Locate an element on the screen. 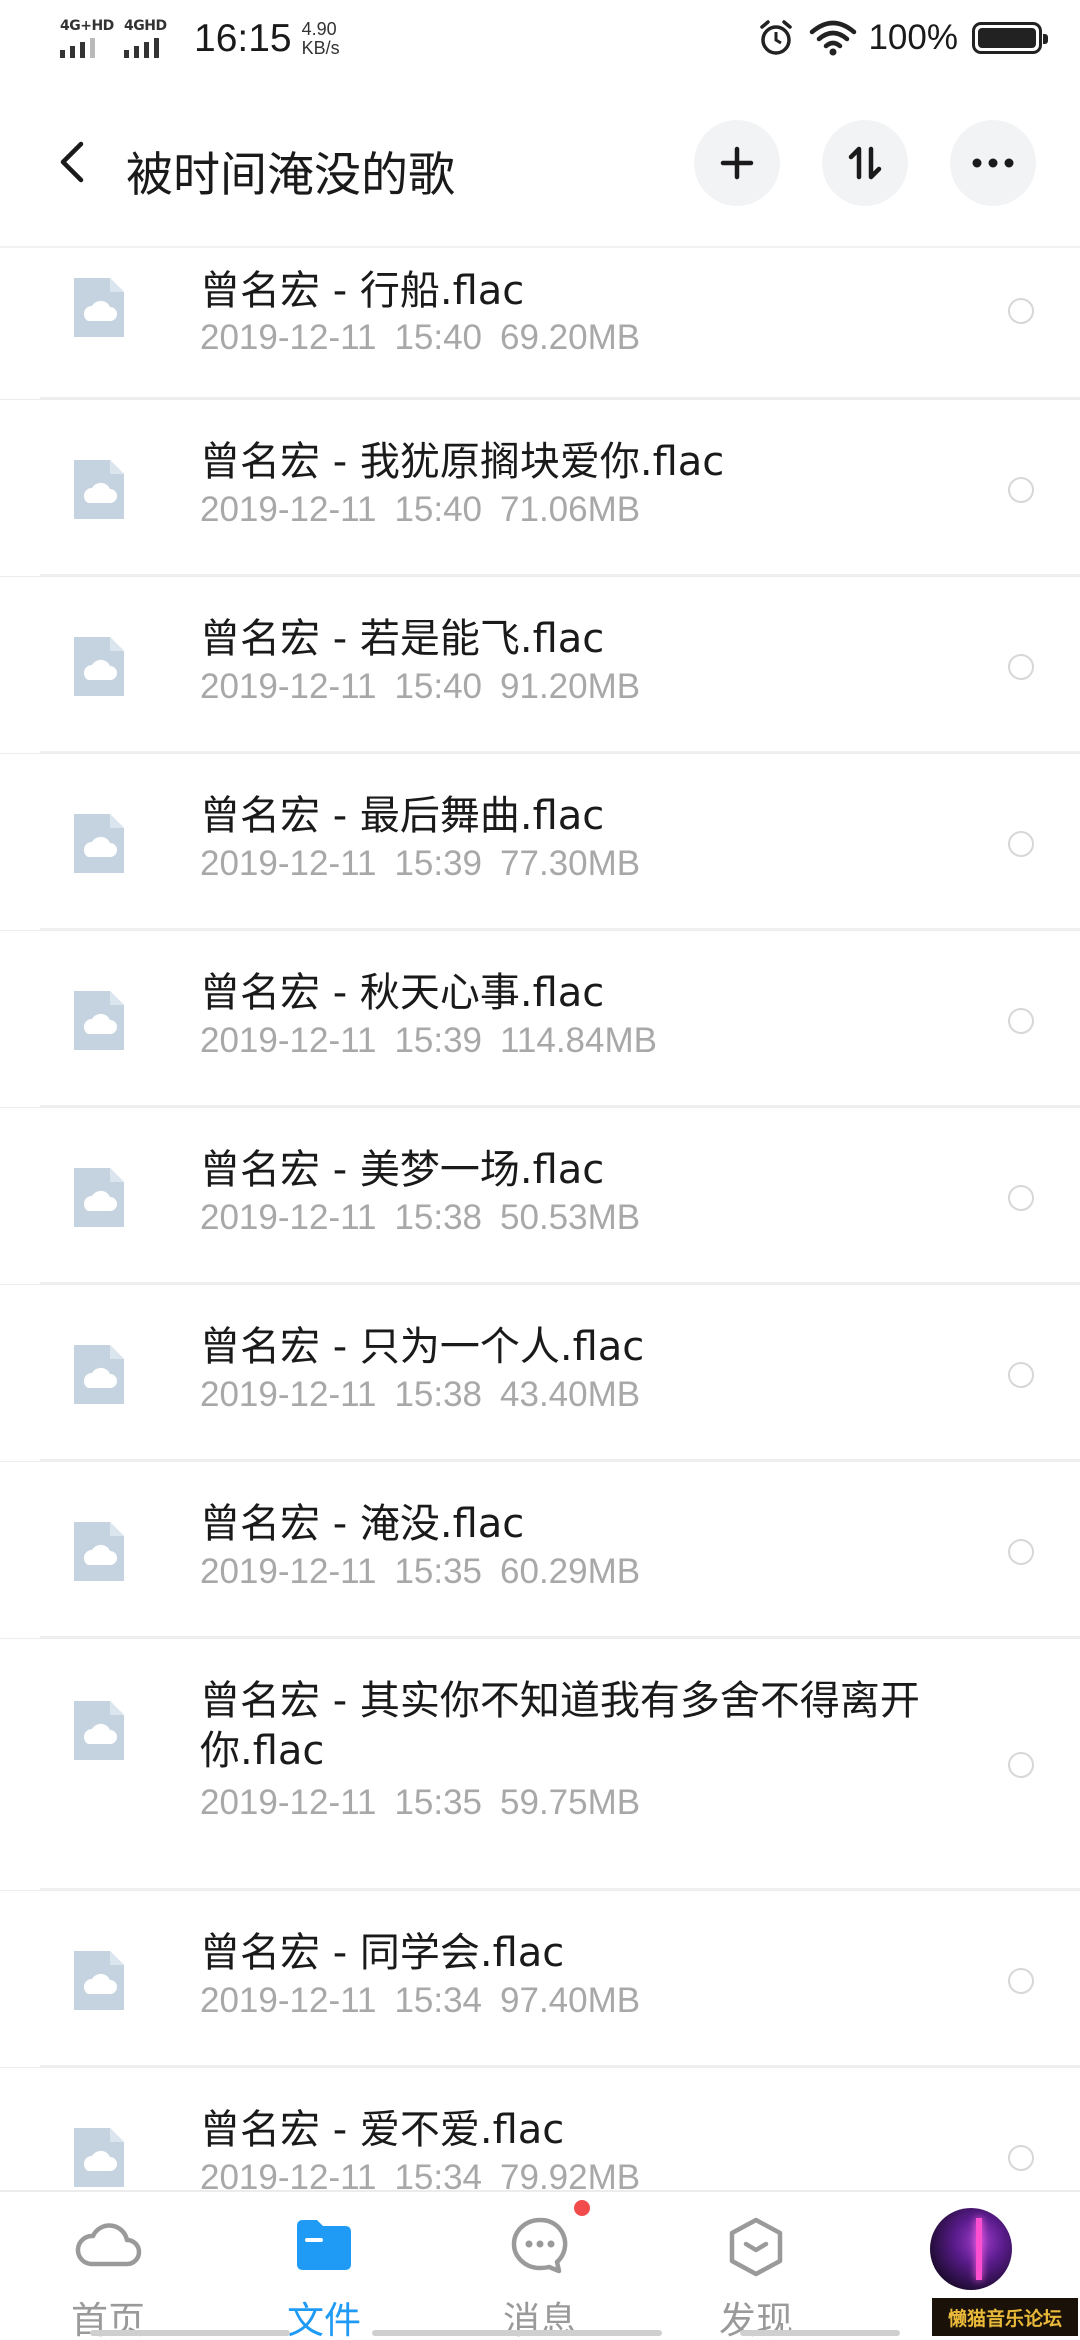 The height and width of the screenshot is (2340, 1080). file-name: 曾名宏 - 最后舞曲.flac is located at coordinates (402, 816).